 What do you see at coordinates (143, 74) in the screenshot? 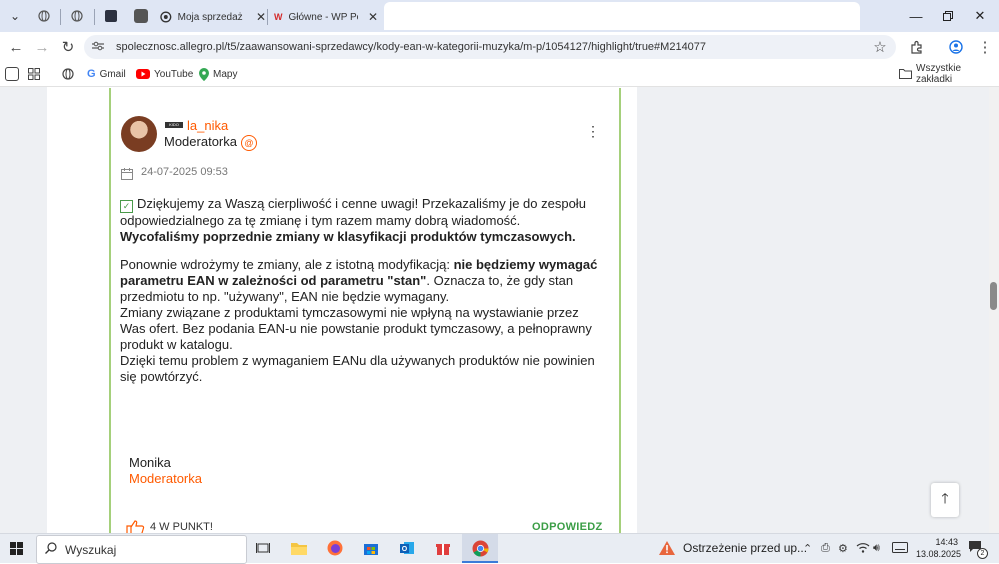
I see `youtube-icon` at bounding box center [143, 74].